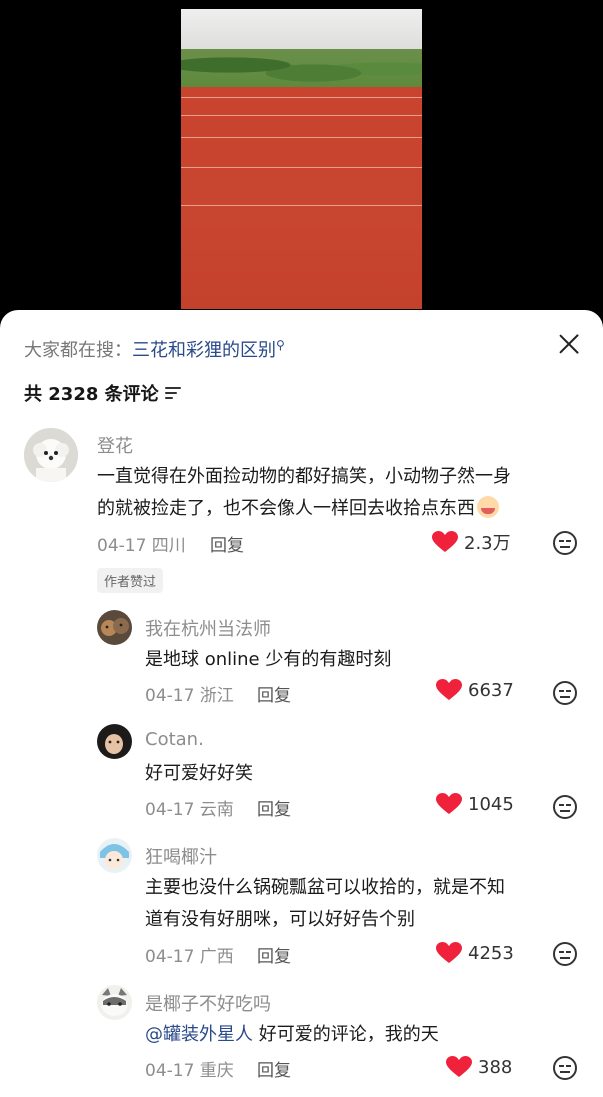  Describe the element at coordinates (491, 690) in the screenshot. I see `like-count: 6637` at that location.